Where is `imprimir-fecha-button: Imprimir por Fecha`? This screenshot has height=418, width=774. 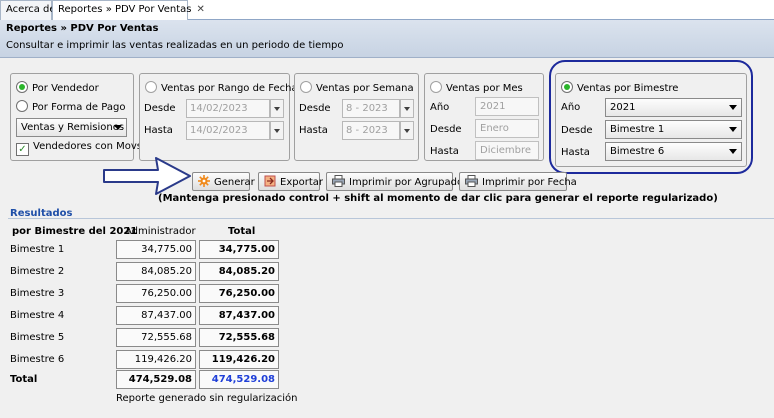 imprimir-fecha-button: Imprimir por Fecha is located at coordinates (518, 181).